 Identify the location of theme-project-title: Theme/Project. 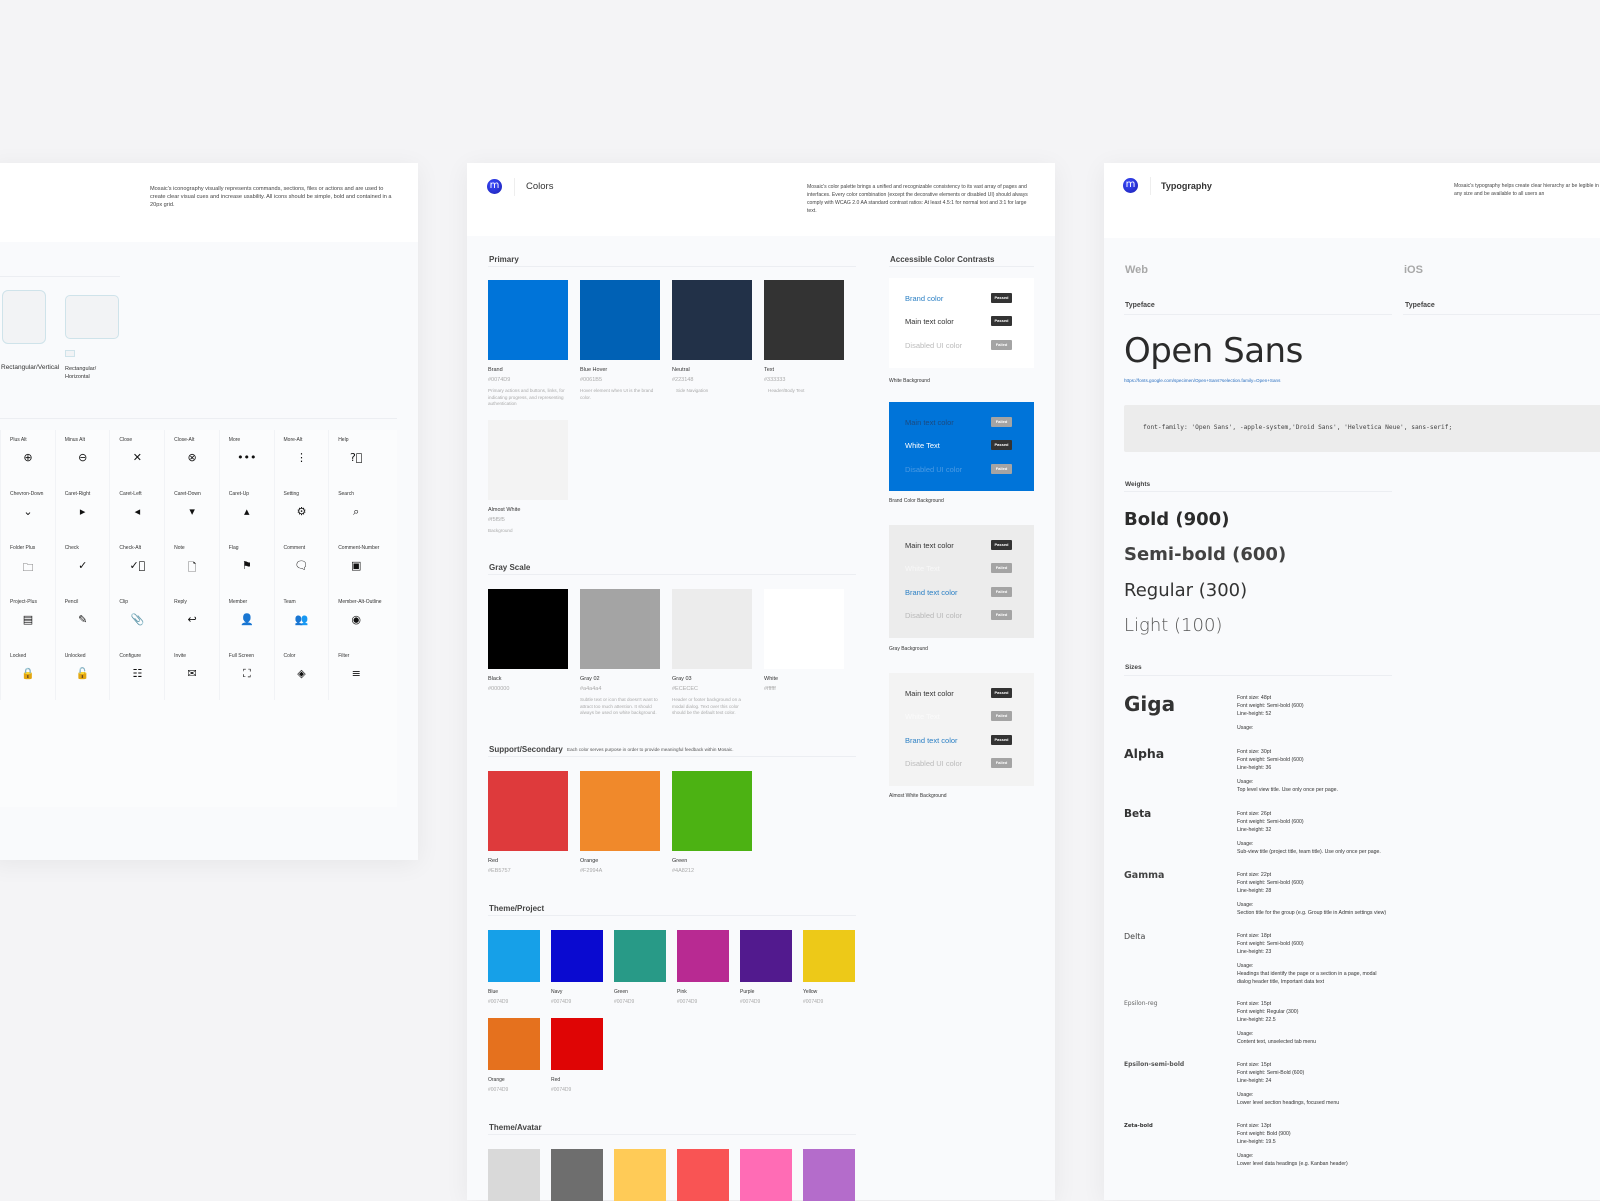
(517, 908).